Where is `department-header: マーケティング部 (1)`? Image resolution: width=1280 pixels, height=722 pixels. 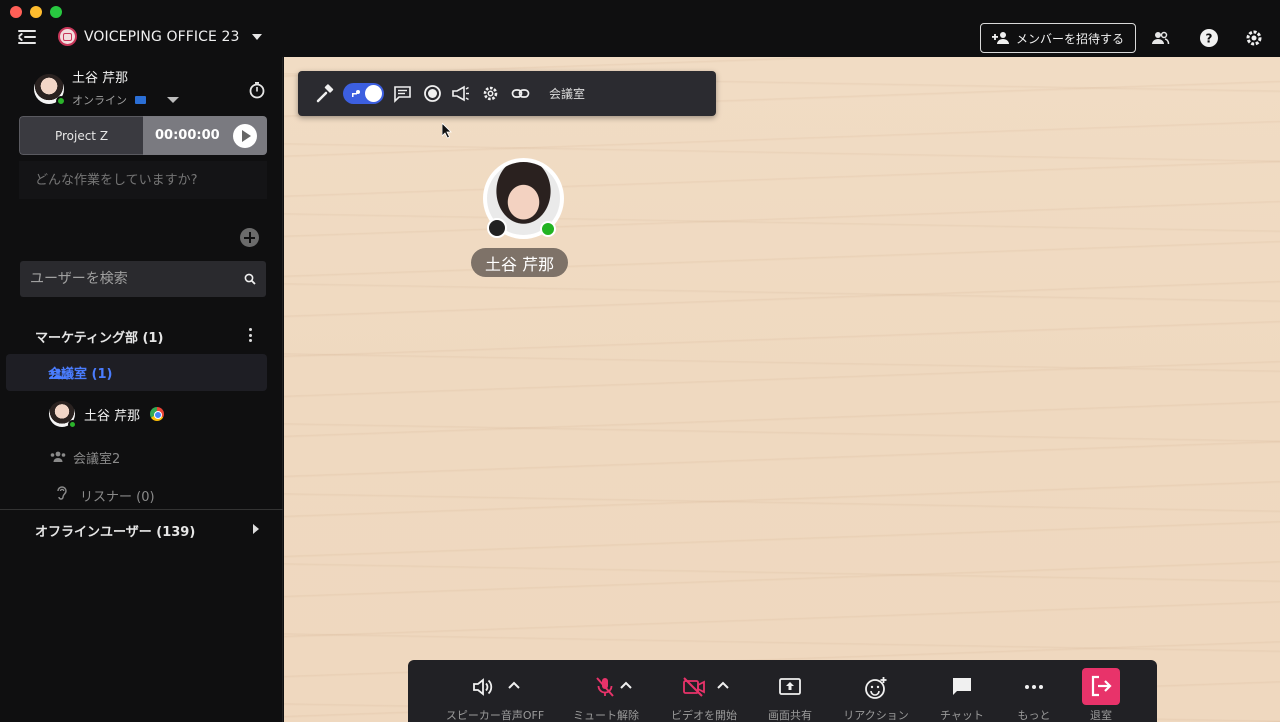
department-header: マーケティング部 (1) is located at coordinates (99, 336).